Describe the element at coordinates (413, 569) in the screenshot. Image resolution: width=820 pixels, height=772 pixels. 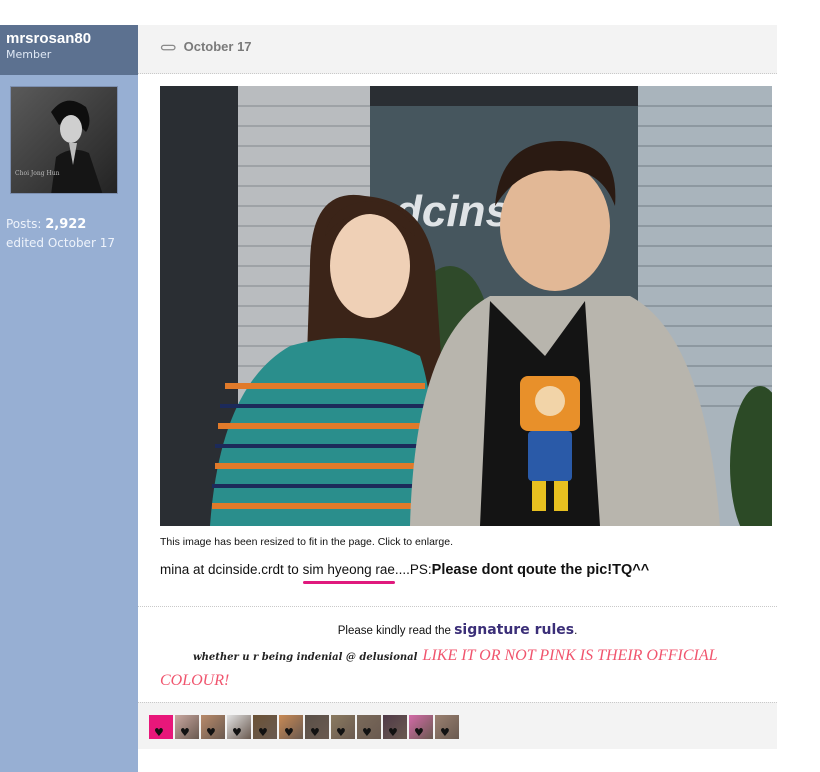
I see `caption-mid: ....PS:` at that location.